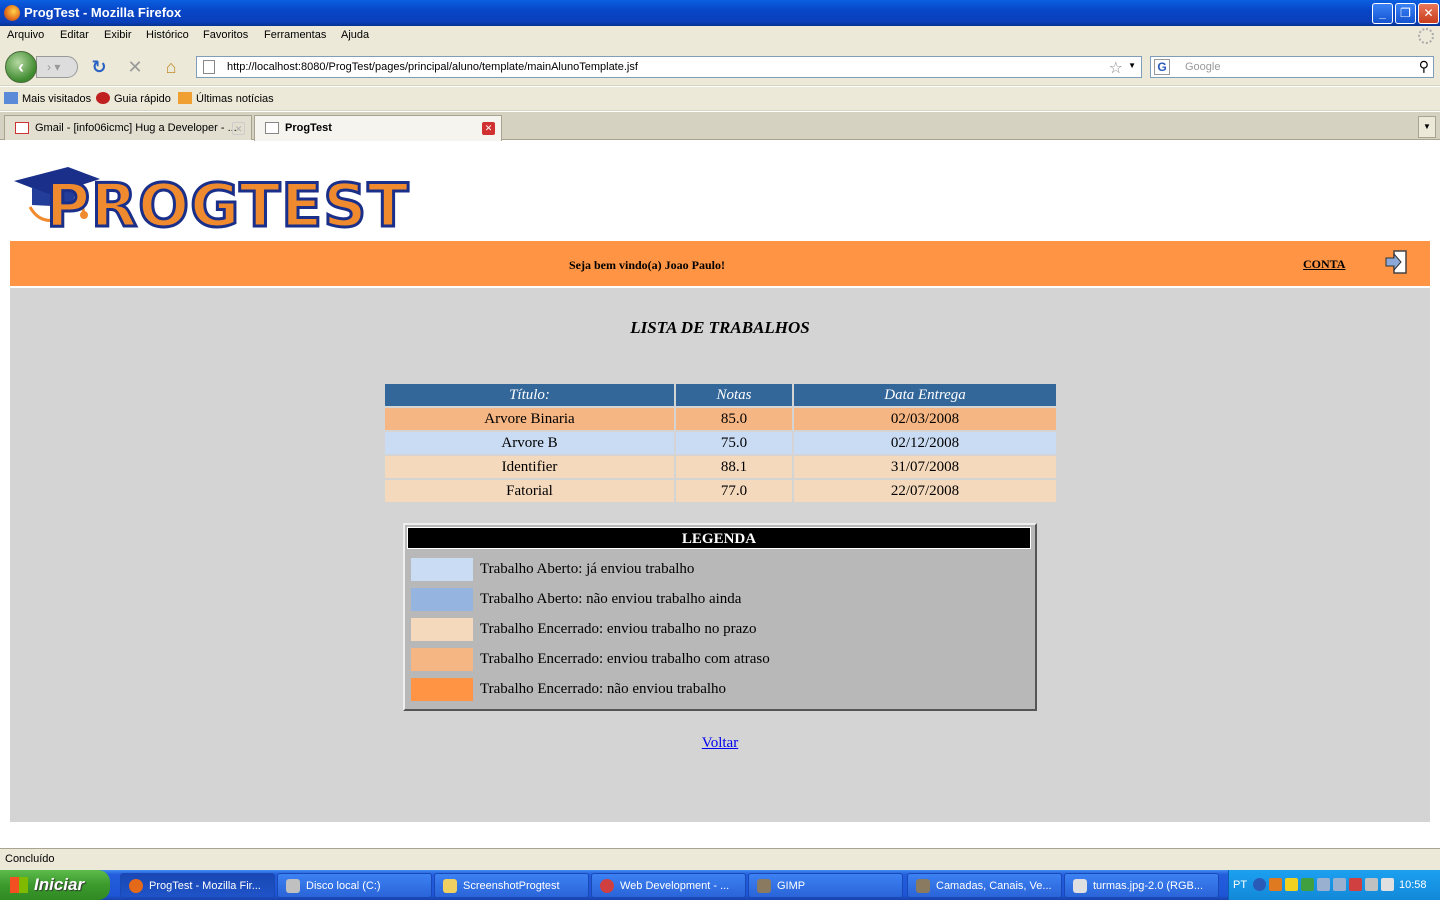  What do you see at coordinates (1413, 885) in the screenshot?
I see `clock: 10:58` at bounding box center [1413, 885].